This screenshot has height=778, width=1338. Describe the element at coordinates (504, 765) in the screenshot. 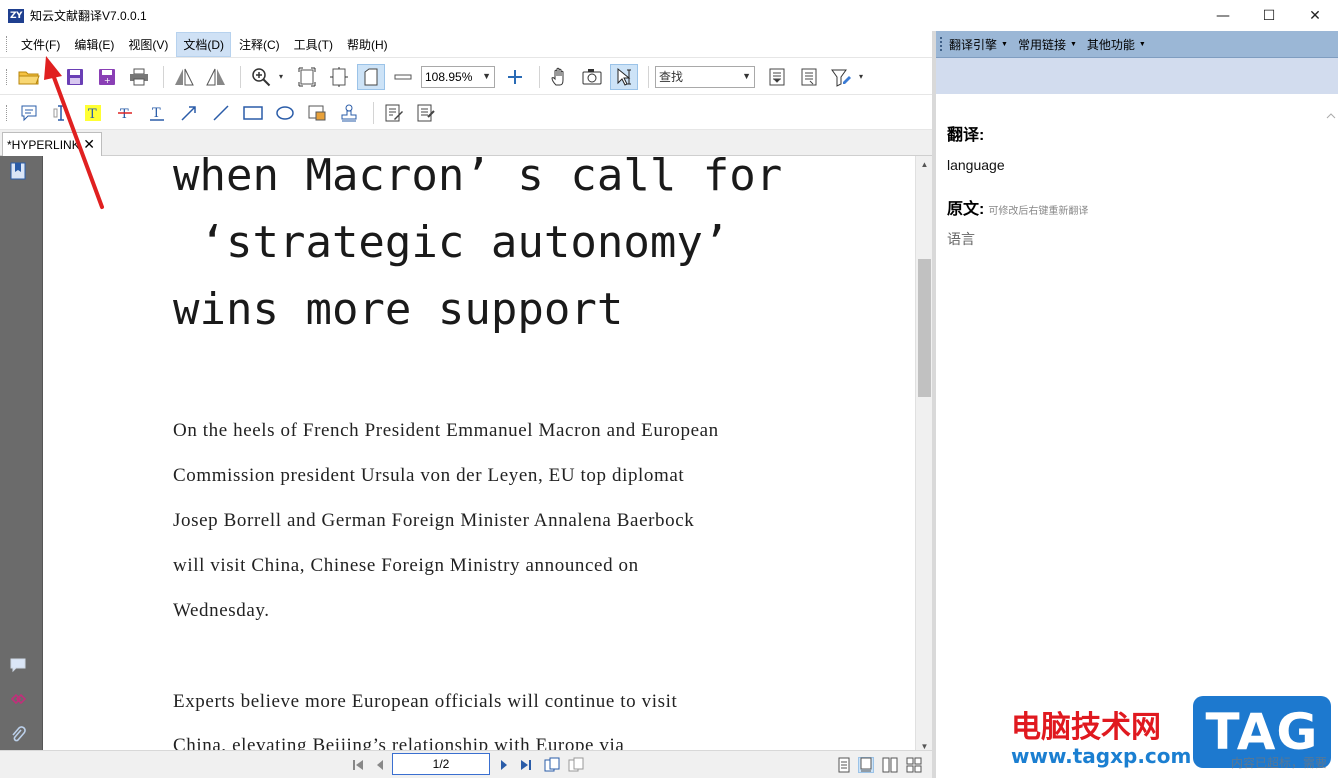

I see `next-page-icon` at that location.